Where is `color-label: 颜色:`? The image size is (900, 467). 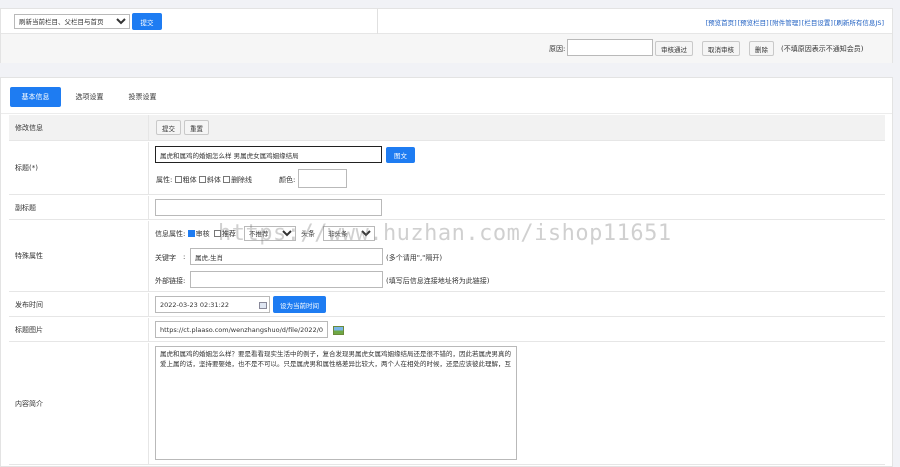
color-label: 颜色: is located at coordinates (287, 180).